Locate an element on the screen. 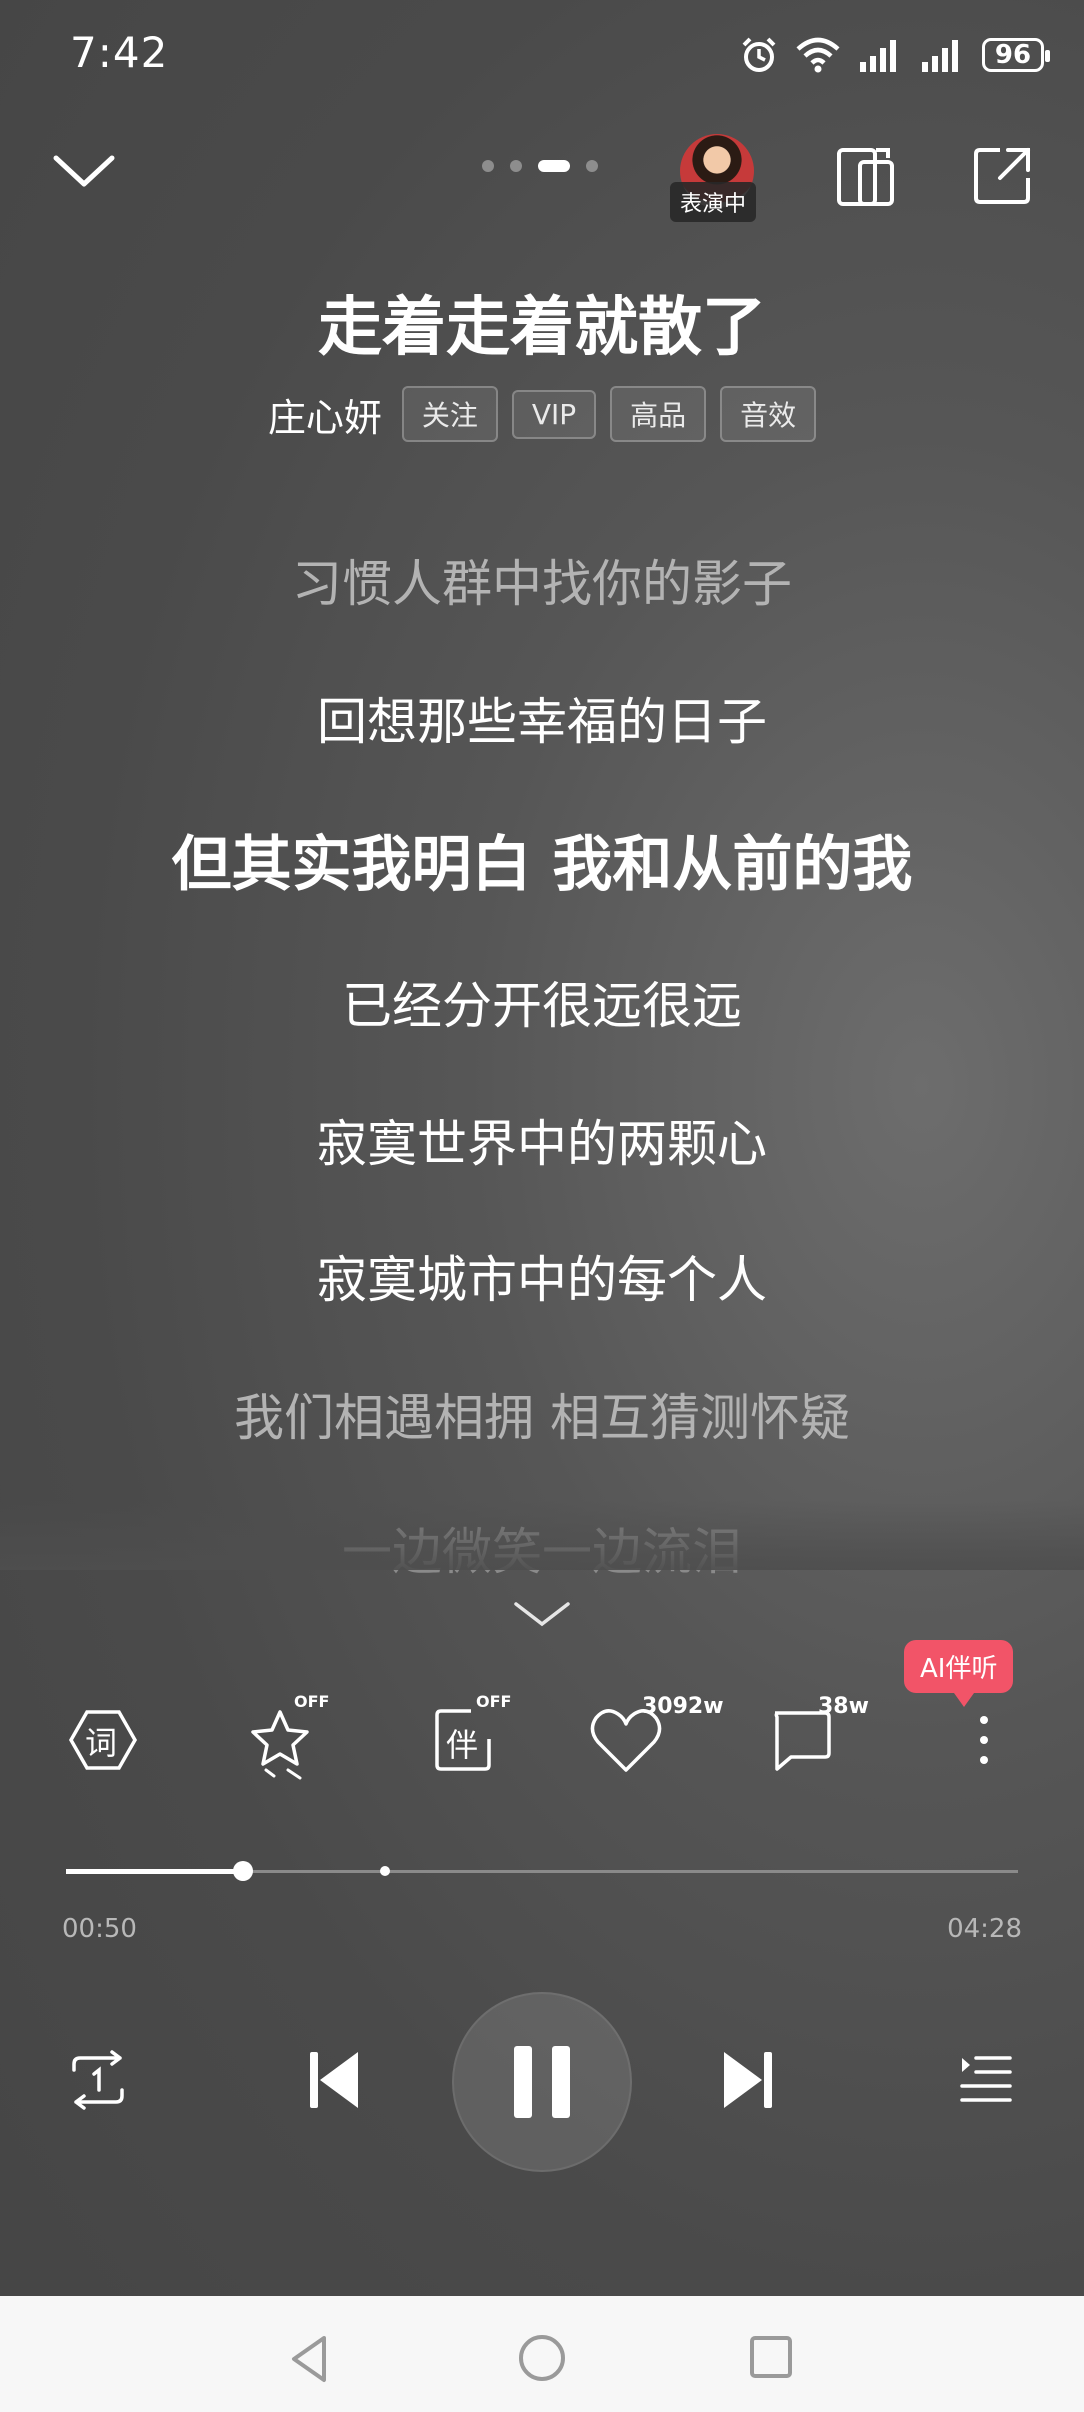 The height and width of the screenshot is (2412, 1084). lyric-line: 寂寞城市中的每个人 is located at coordinates (542, 1276).